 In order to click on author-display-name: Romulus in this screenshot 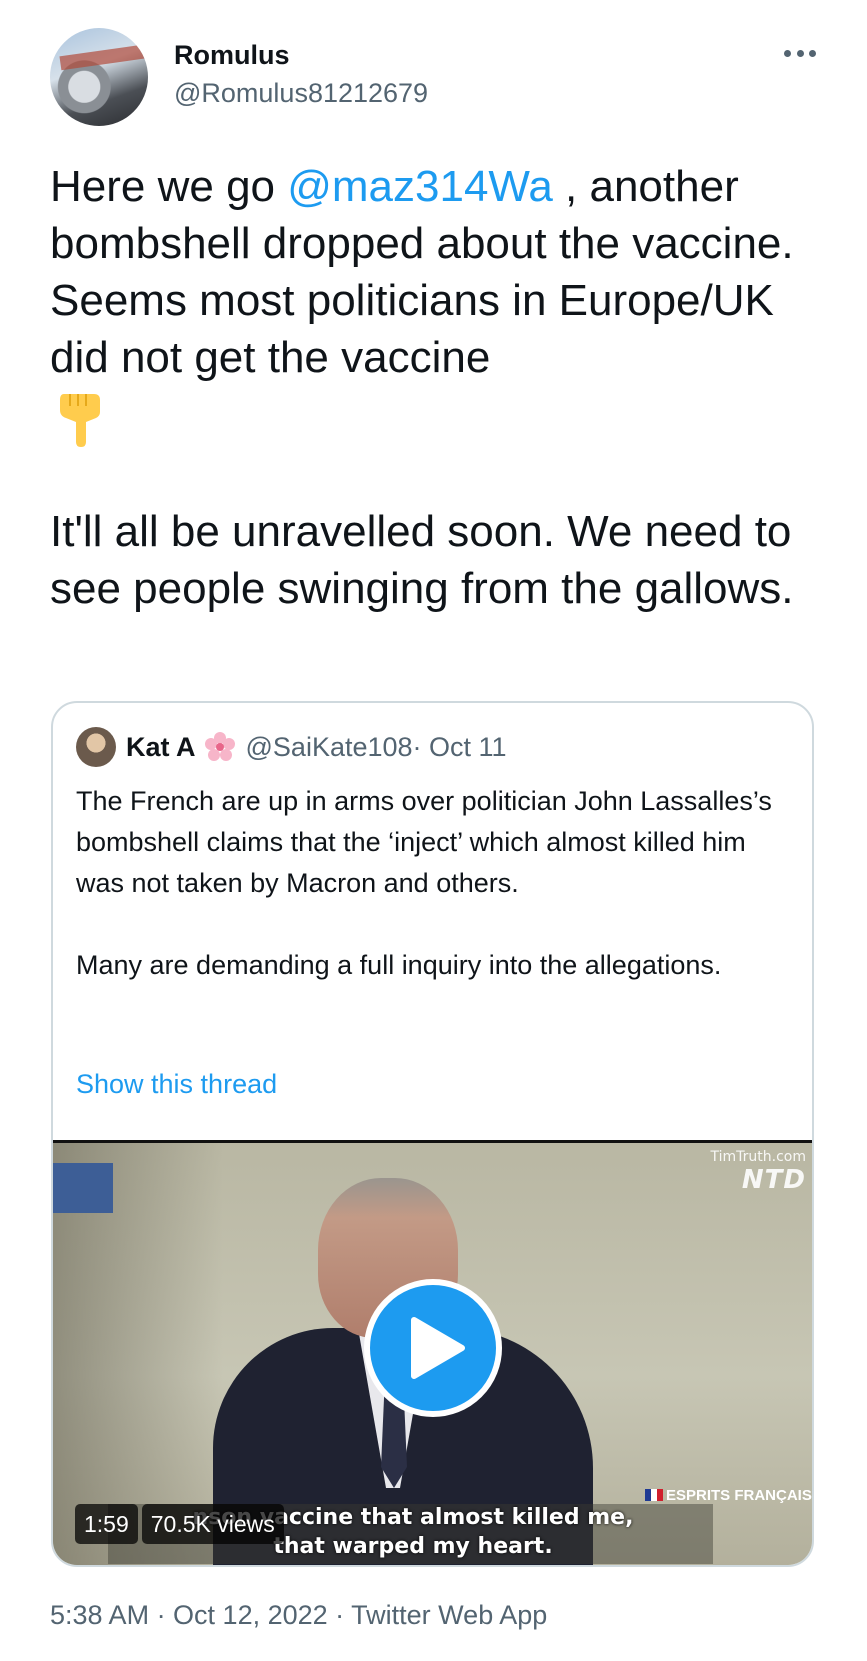, I will do `click(232, 55)`.